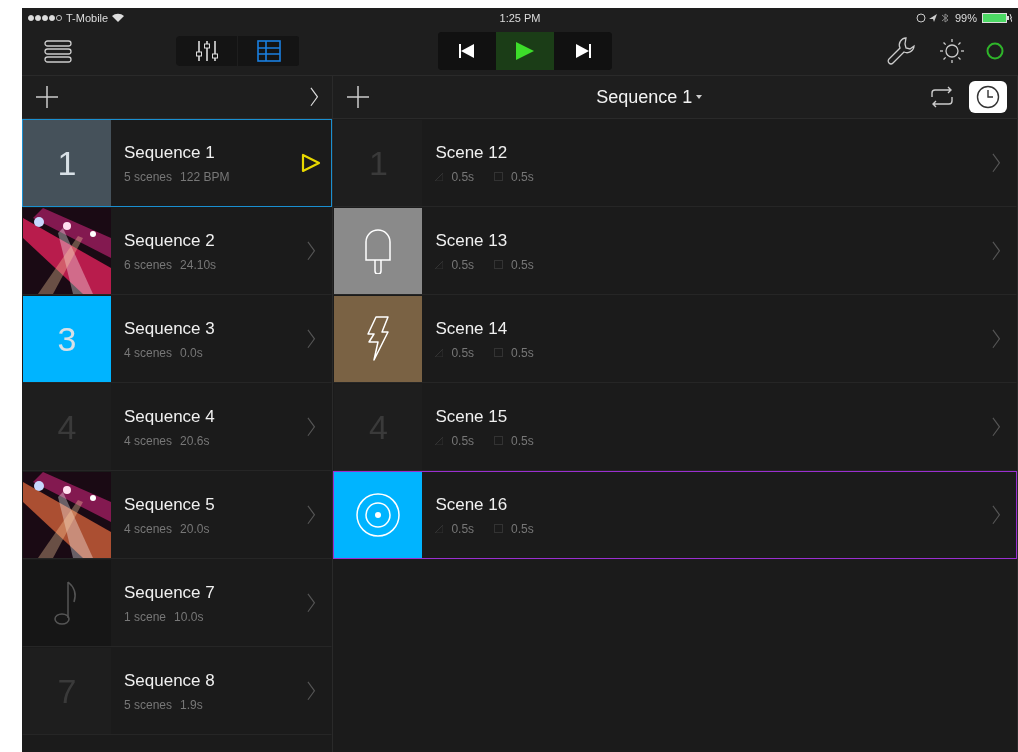 The width and height of the screenshot is (1018, 752). Describe the element at coordinates (170, 416) in the screenshot. I see `sequence-title: Sequence 4` at that location.